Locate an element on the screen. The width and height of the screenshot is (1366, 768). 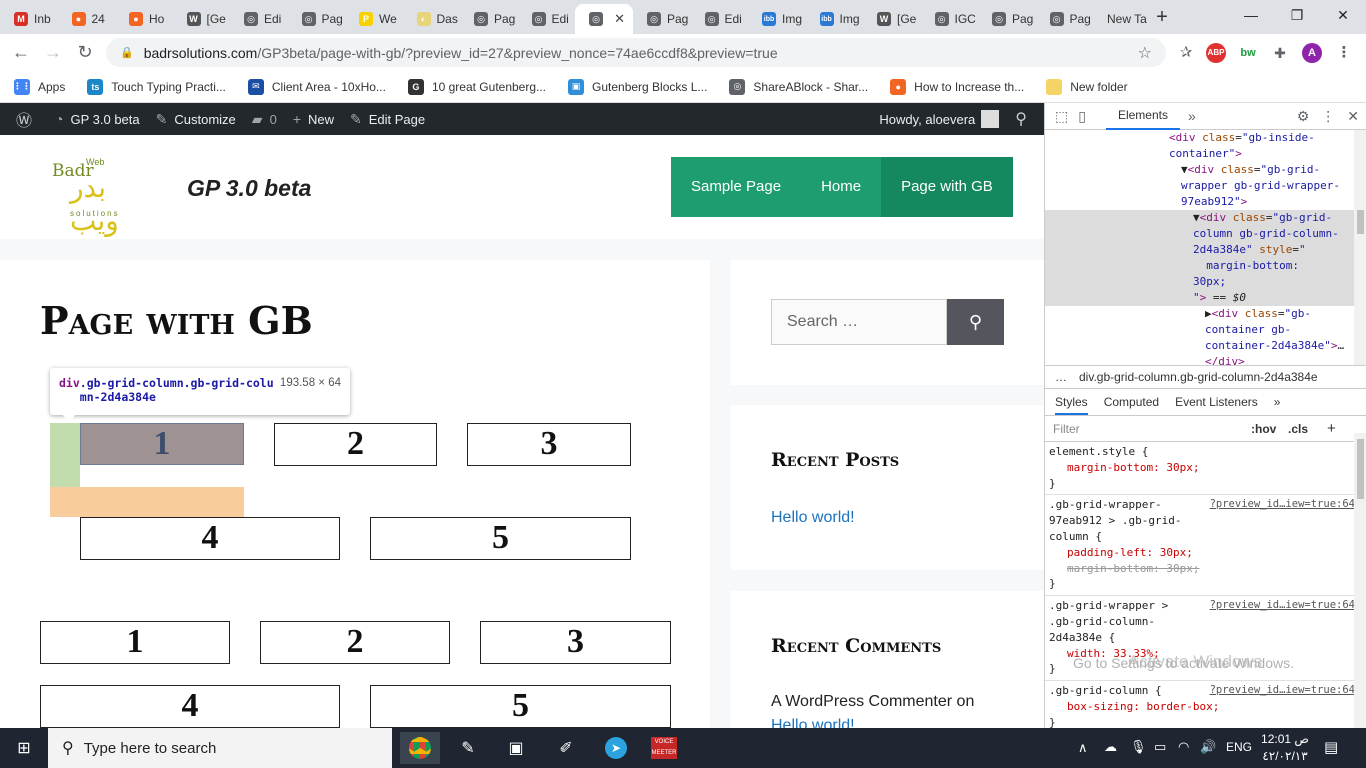
tray-chevron-icon: ∧ is located at coordinates (1083, 748).